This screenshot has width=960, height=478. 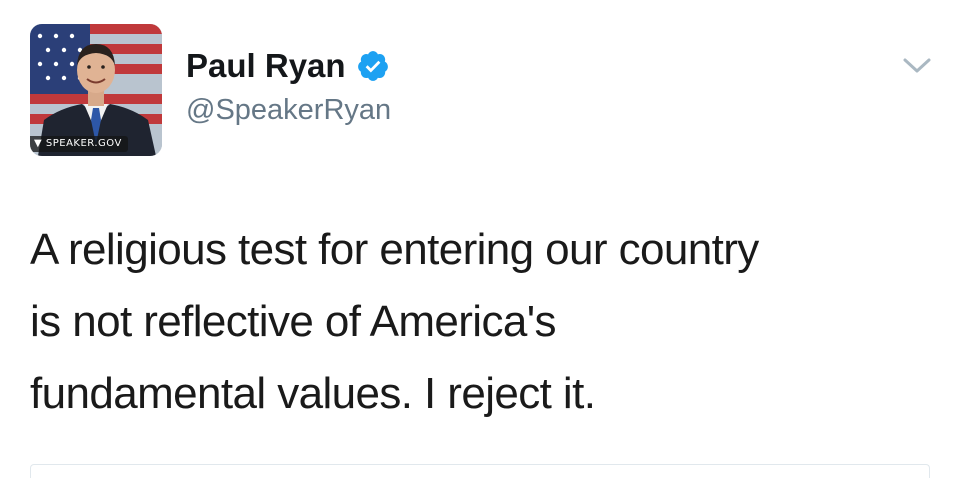 What do you see at coordinates (266, 66) in the screenshot?
I see `display-name: Paul Ryan` at bounding box center [266, 66].